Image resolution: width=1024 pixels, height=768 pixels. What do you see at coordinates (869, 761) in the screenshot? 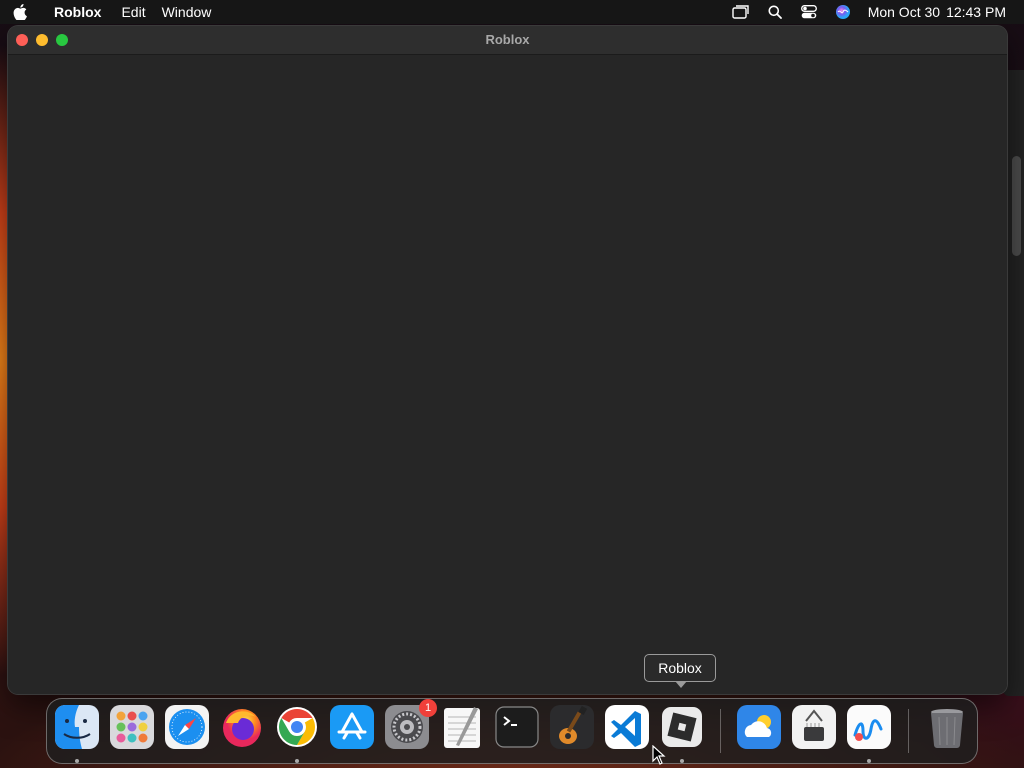
I see `freeform-running-indicator` at bounding box center [869, 761].